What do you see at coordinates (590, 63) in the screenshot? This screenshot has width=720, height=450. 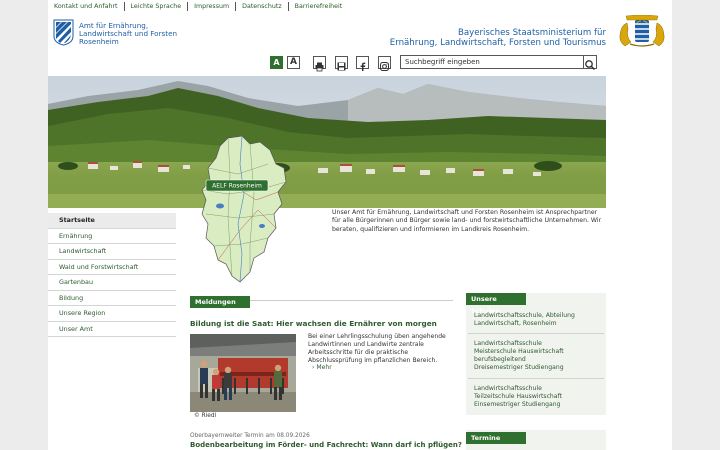 I see `search-icon` at bounding box center [590, 63].